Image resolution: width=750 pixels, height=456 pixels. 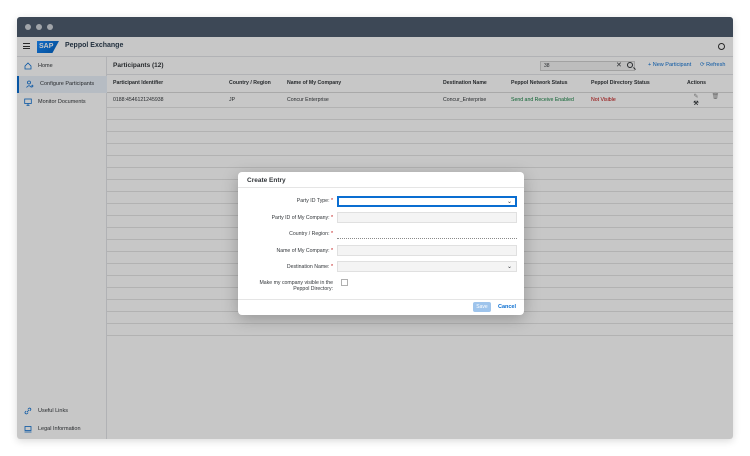 What do you see at coordinates (313, 289) in the screenshot?
I see `visibility-label-line: Peppol Directory:` at bounding box center [313, 289].